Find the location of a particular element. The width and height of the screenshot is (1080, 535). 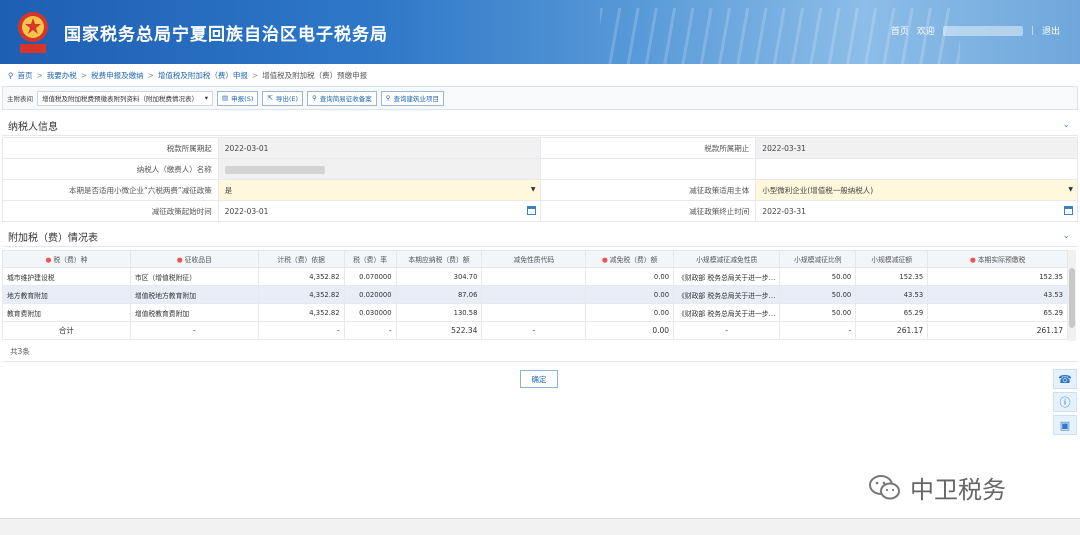

column-header: 本期应纳税（费）额 is located at coordinates (439, 259).